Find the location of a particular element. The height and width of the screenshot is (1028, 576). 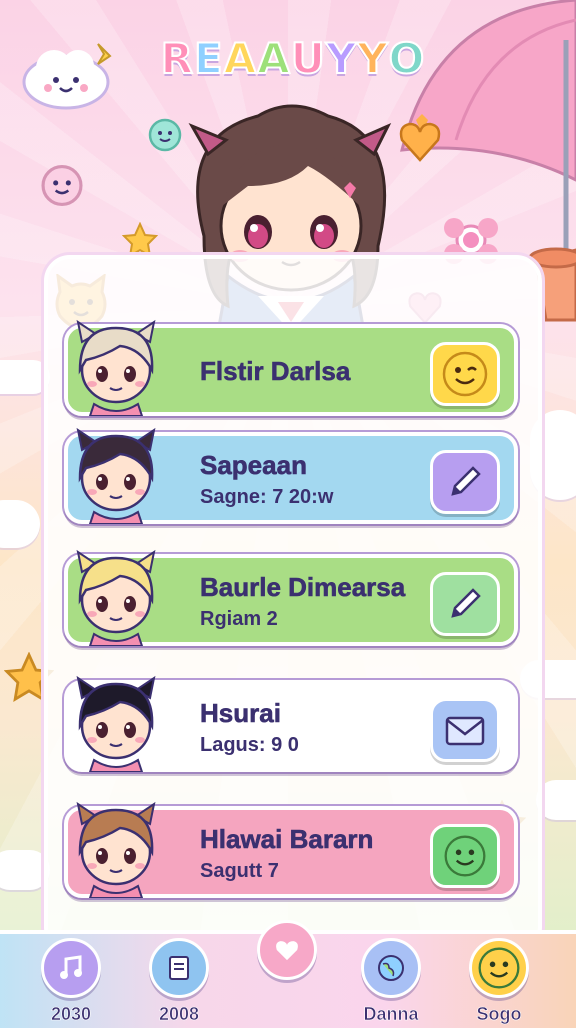

nav-item is located at coordinates (287, 963).